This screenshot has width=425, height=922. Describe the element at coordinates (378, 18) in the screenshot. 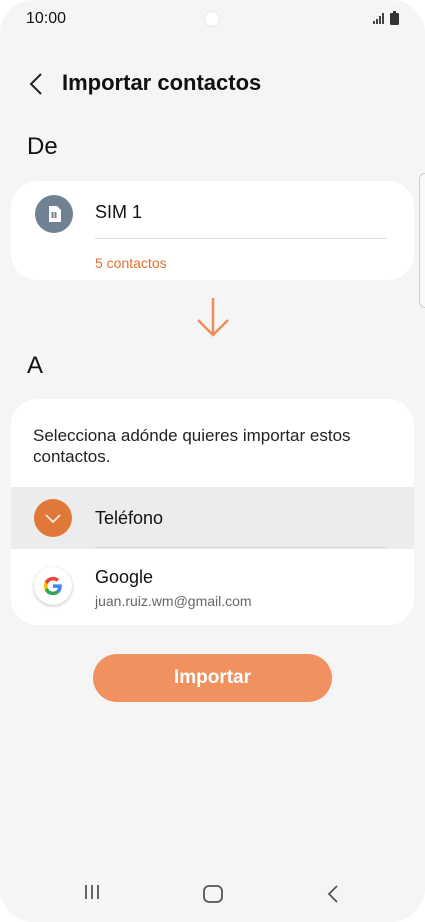

I see `signal-icon` at that location.